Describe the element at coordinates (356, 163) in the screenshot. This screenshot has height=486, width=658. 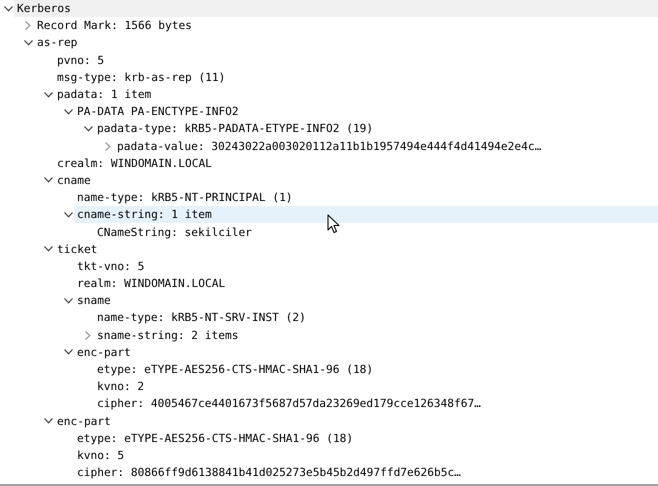
I see `tree-item: crealm: WINDOMAIN.LOCAL` at that location.